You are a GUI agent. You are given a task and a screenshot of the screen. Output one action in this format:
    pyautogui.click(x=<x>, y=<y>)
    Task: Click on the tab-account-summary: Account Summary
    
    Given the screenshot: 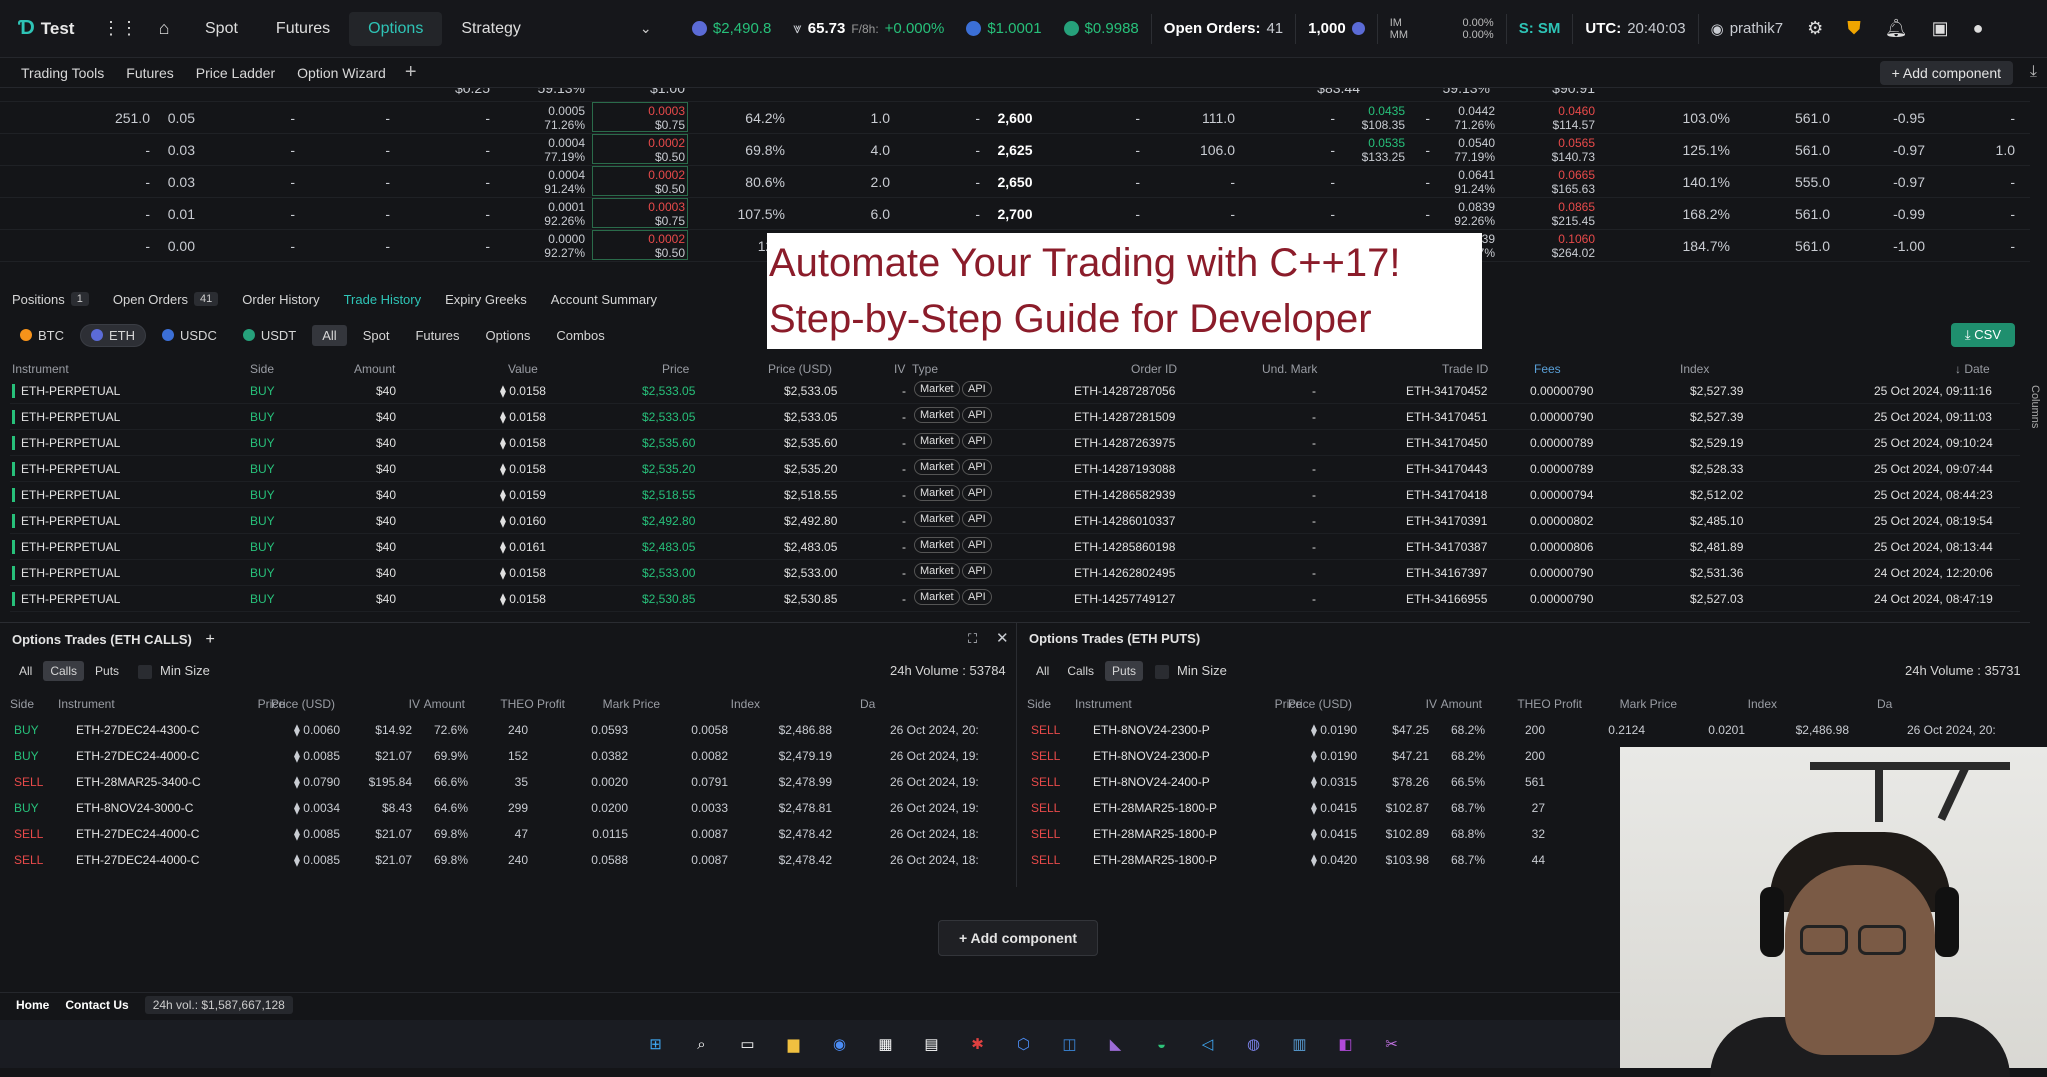 What is the action you would take?
    pyautogui.click(x=604, y=299)
    